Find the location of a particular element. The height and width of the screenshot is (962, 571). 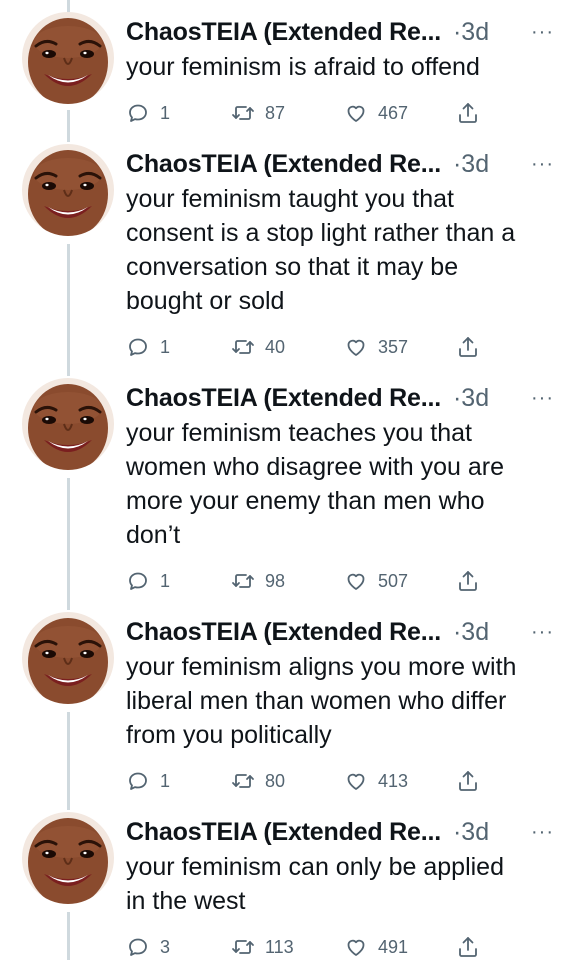

retweet-count: 80 is located at coordinates (275, 780).